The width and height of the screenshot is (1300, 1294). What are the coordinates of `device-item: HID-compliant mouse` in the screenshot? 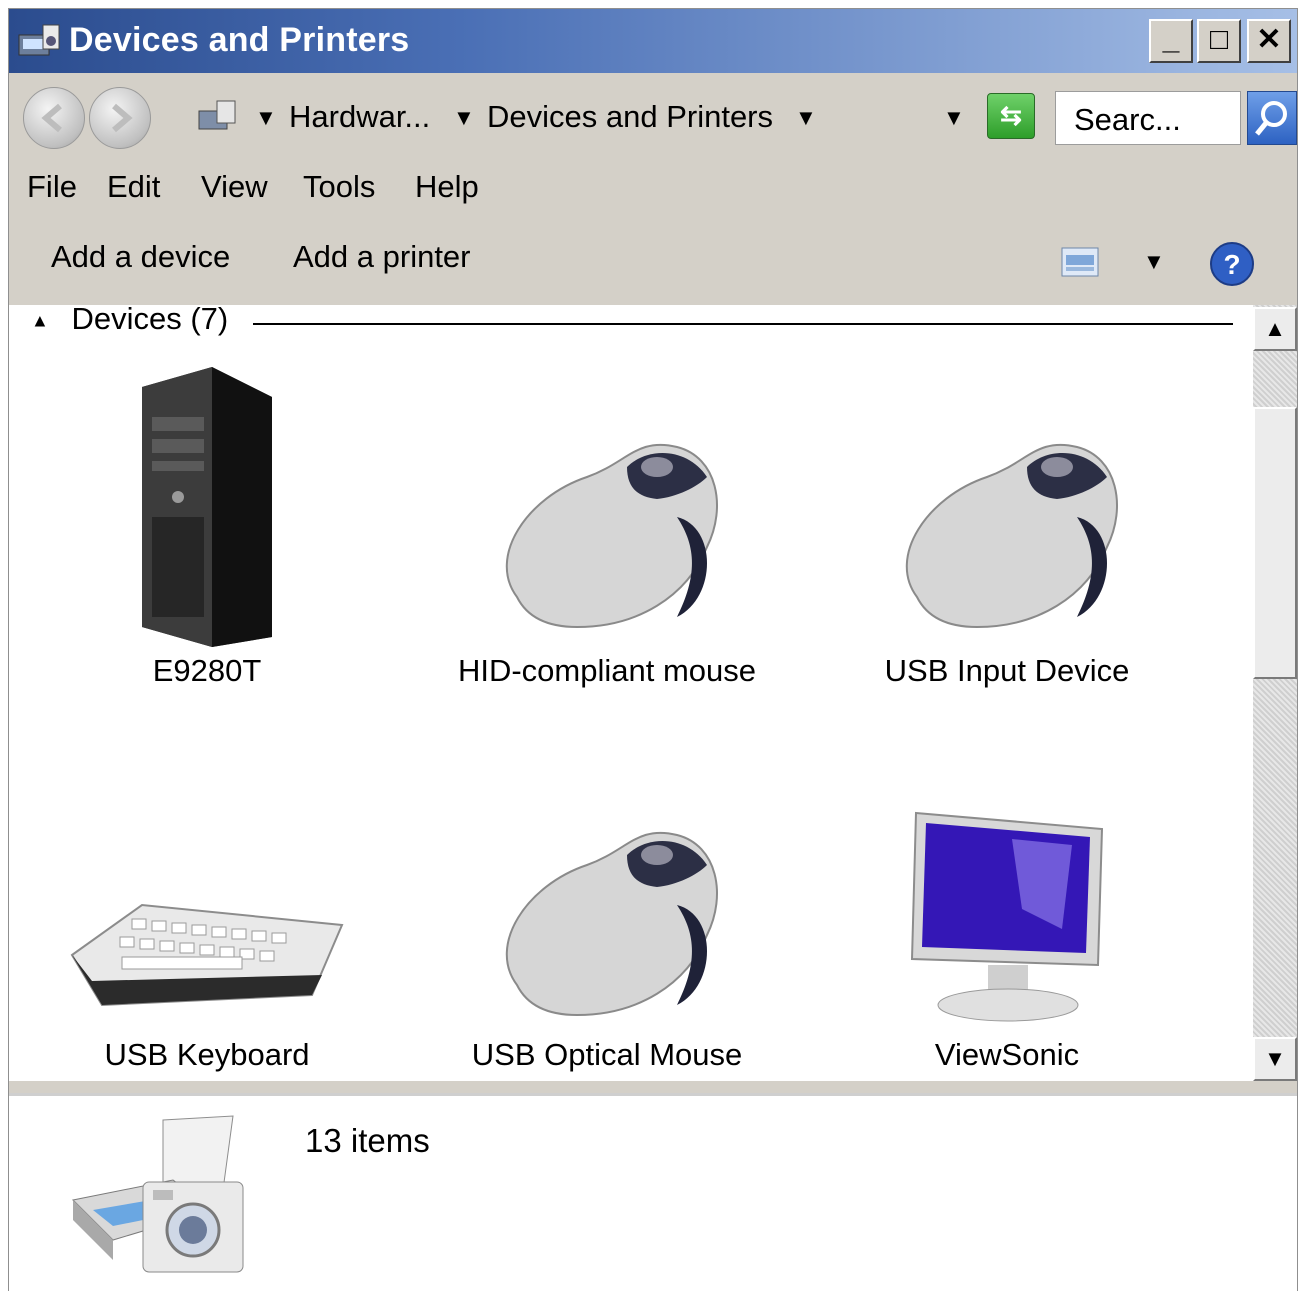 It's located at (607, 547).